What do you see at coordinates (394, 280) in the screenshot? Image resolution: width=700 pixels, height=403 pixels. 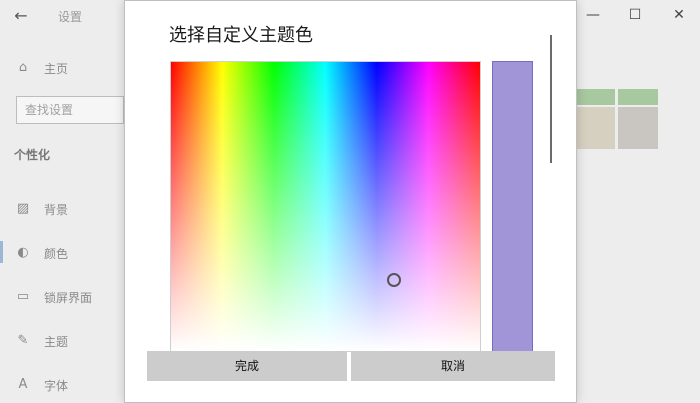 I see `color-picker-handle` at bounding box center [394, 280].